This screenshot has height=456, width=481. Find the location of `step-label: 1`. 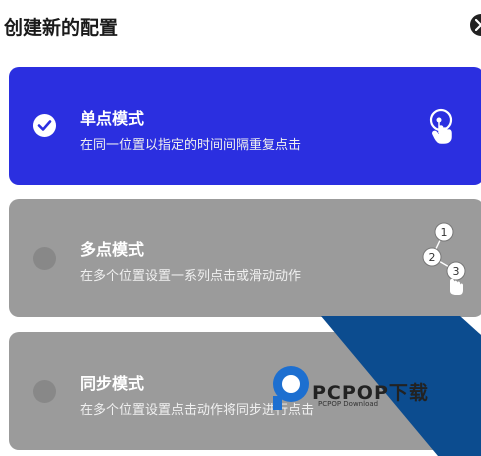

step-label: 1 is located at coordinates (444, 232).